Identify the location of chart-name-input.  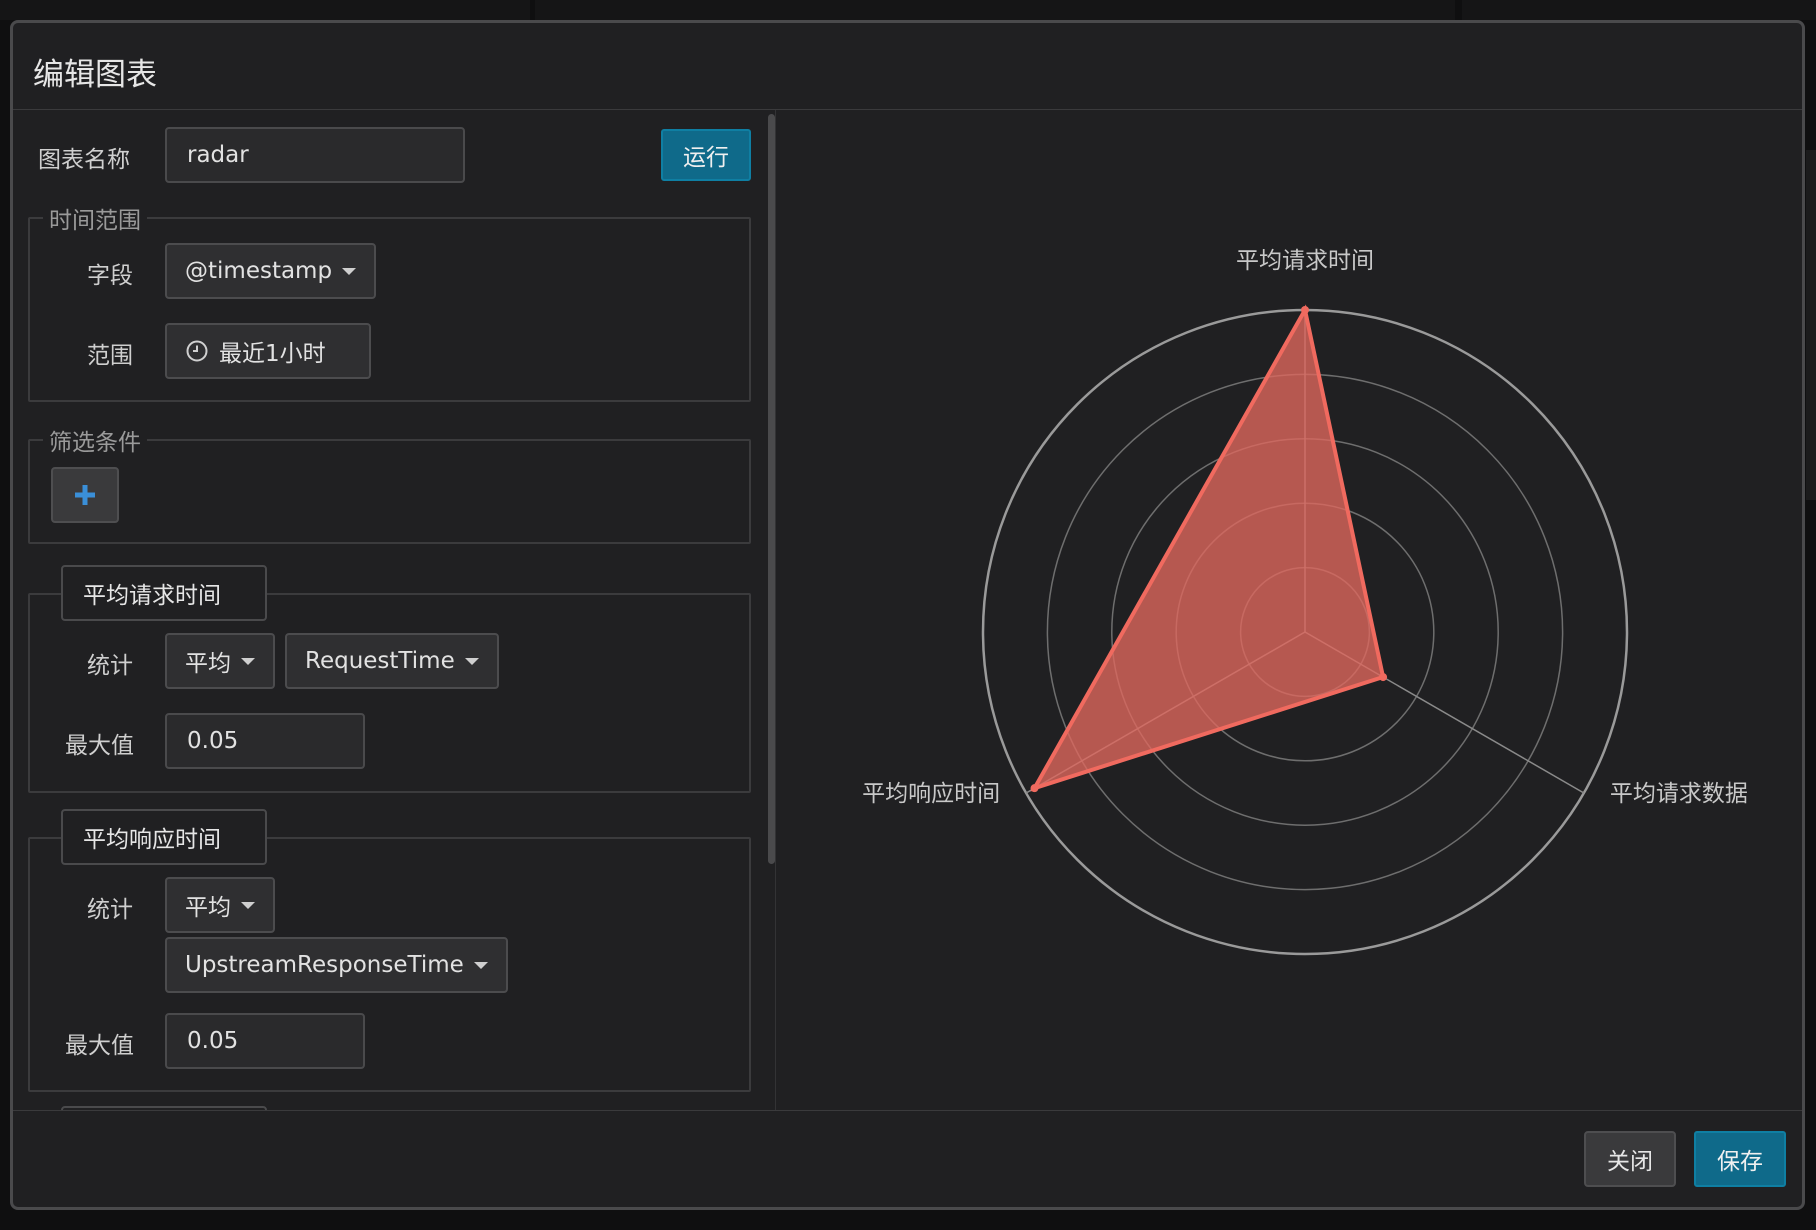
(315, 155).